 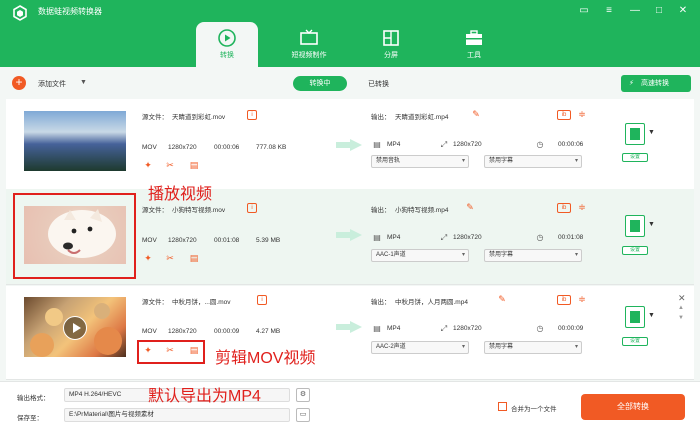 I want to click on audio-track-select: AAC-2声道, so click(x=420, y=347).